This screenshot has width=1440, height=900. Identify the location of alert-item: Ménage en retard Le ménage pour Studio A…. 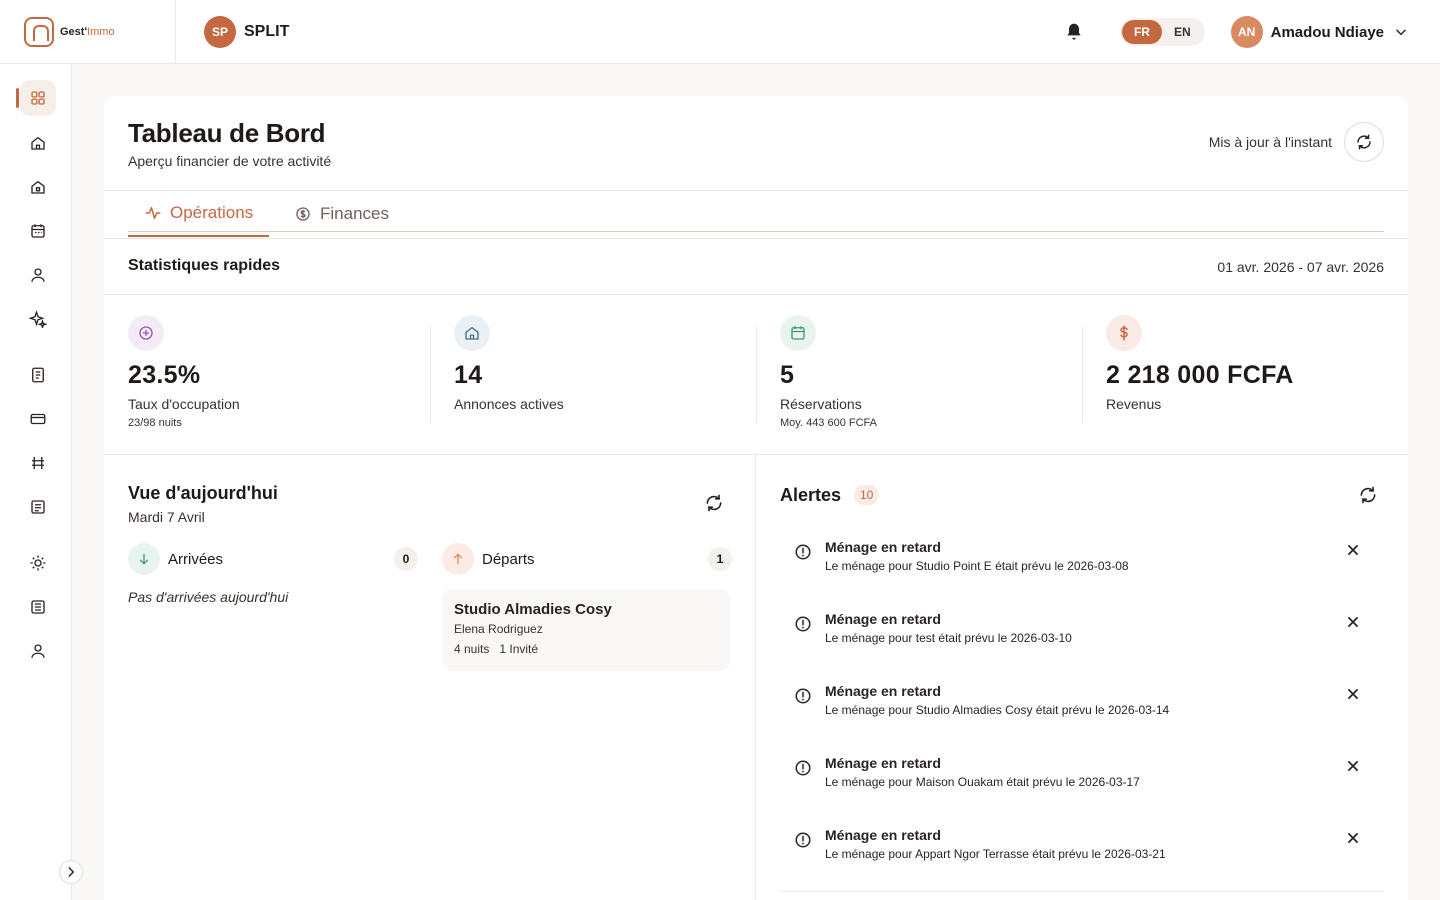
(1082, 719).